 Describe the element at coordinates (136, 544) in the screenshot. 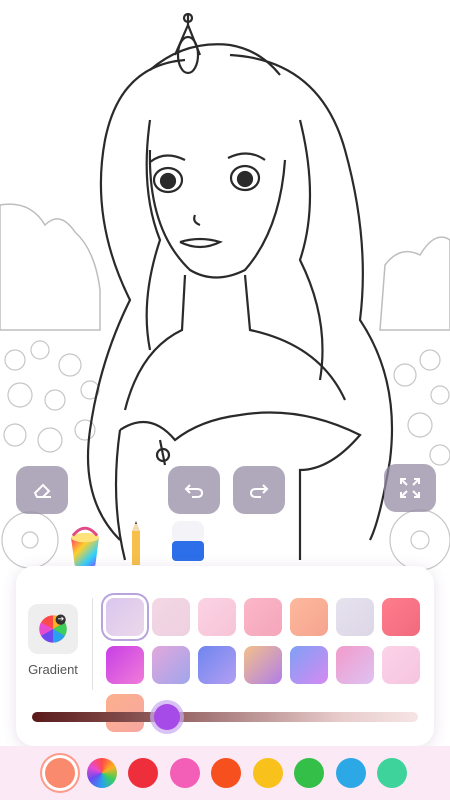

I see `pencil-icon` at that location.